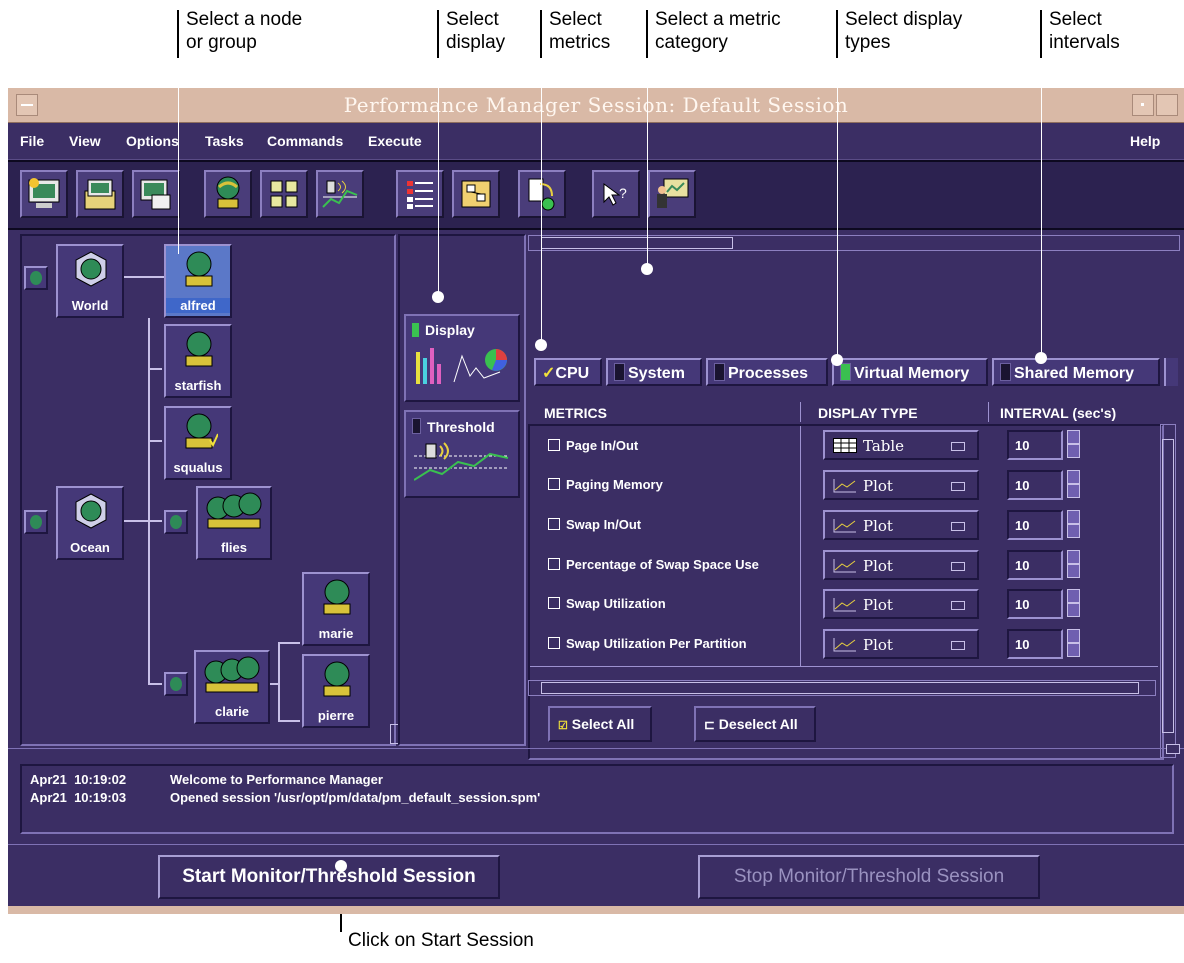 This screenshot has width=1184, height=963. I want to click on display-type-select: Table, so click(901, 445).